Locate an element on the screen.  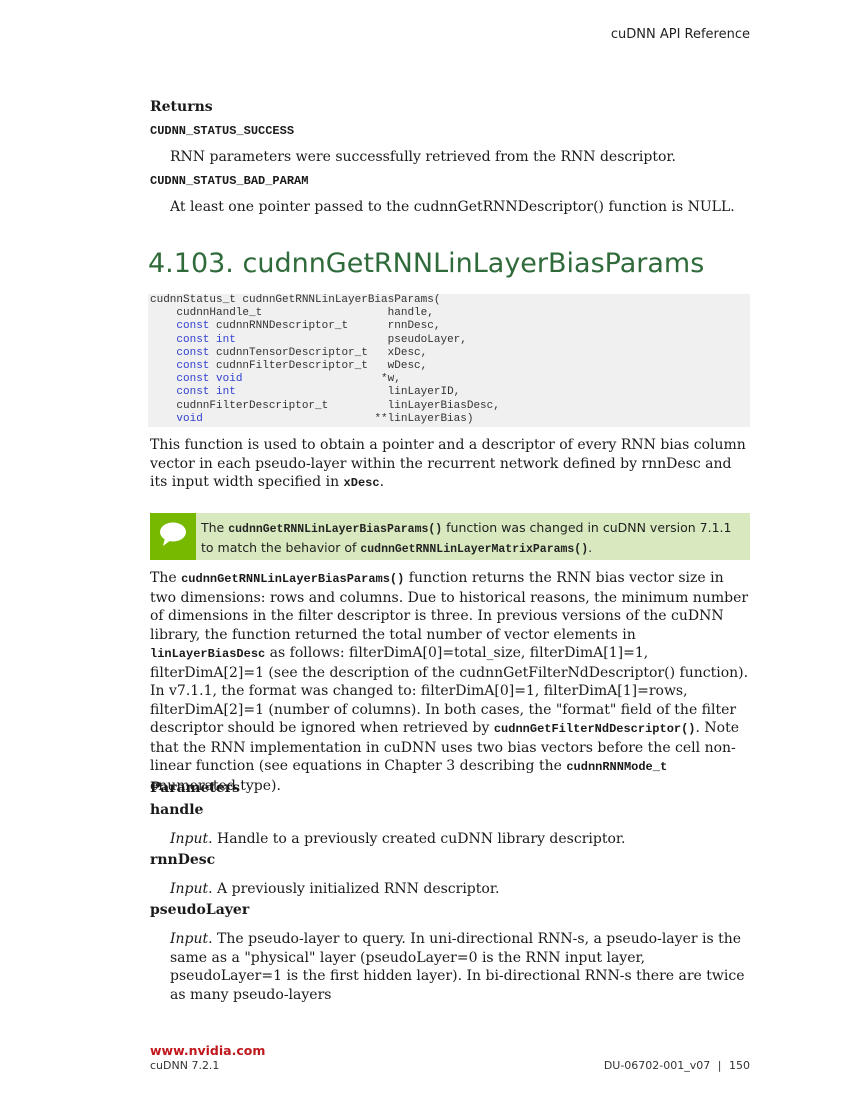
footer-page-info: DU-06702-001_v07 | 150 is located at coordinates (677, 1065).